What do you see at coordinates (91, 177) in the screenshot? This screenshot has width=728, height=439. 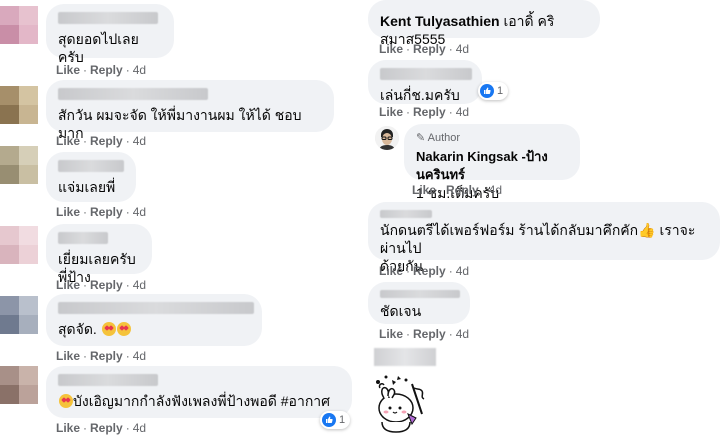 I see `comment-bubble: แจ่มเลยพี่` at bounding box center [91, 177].